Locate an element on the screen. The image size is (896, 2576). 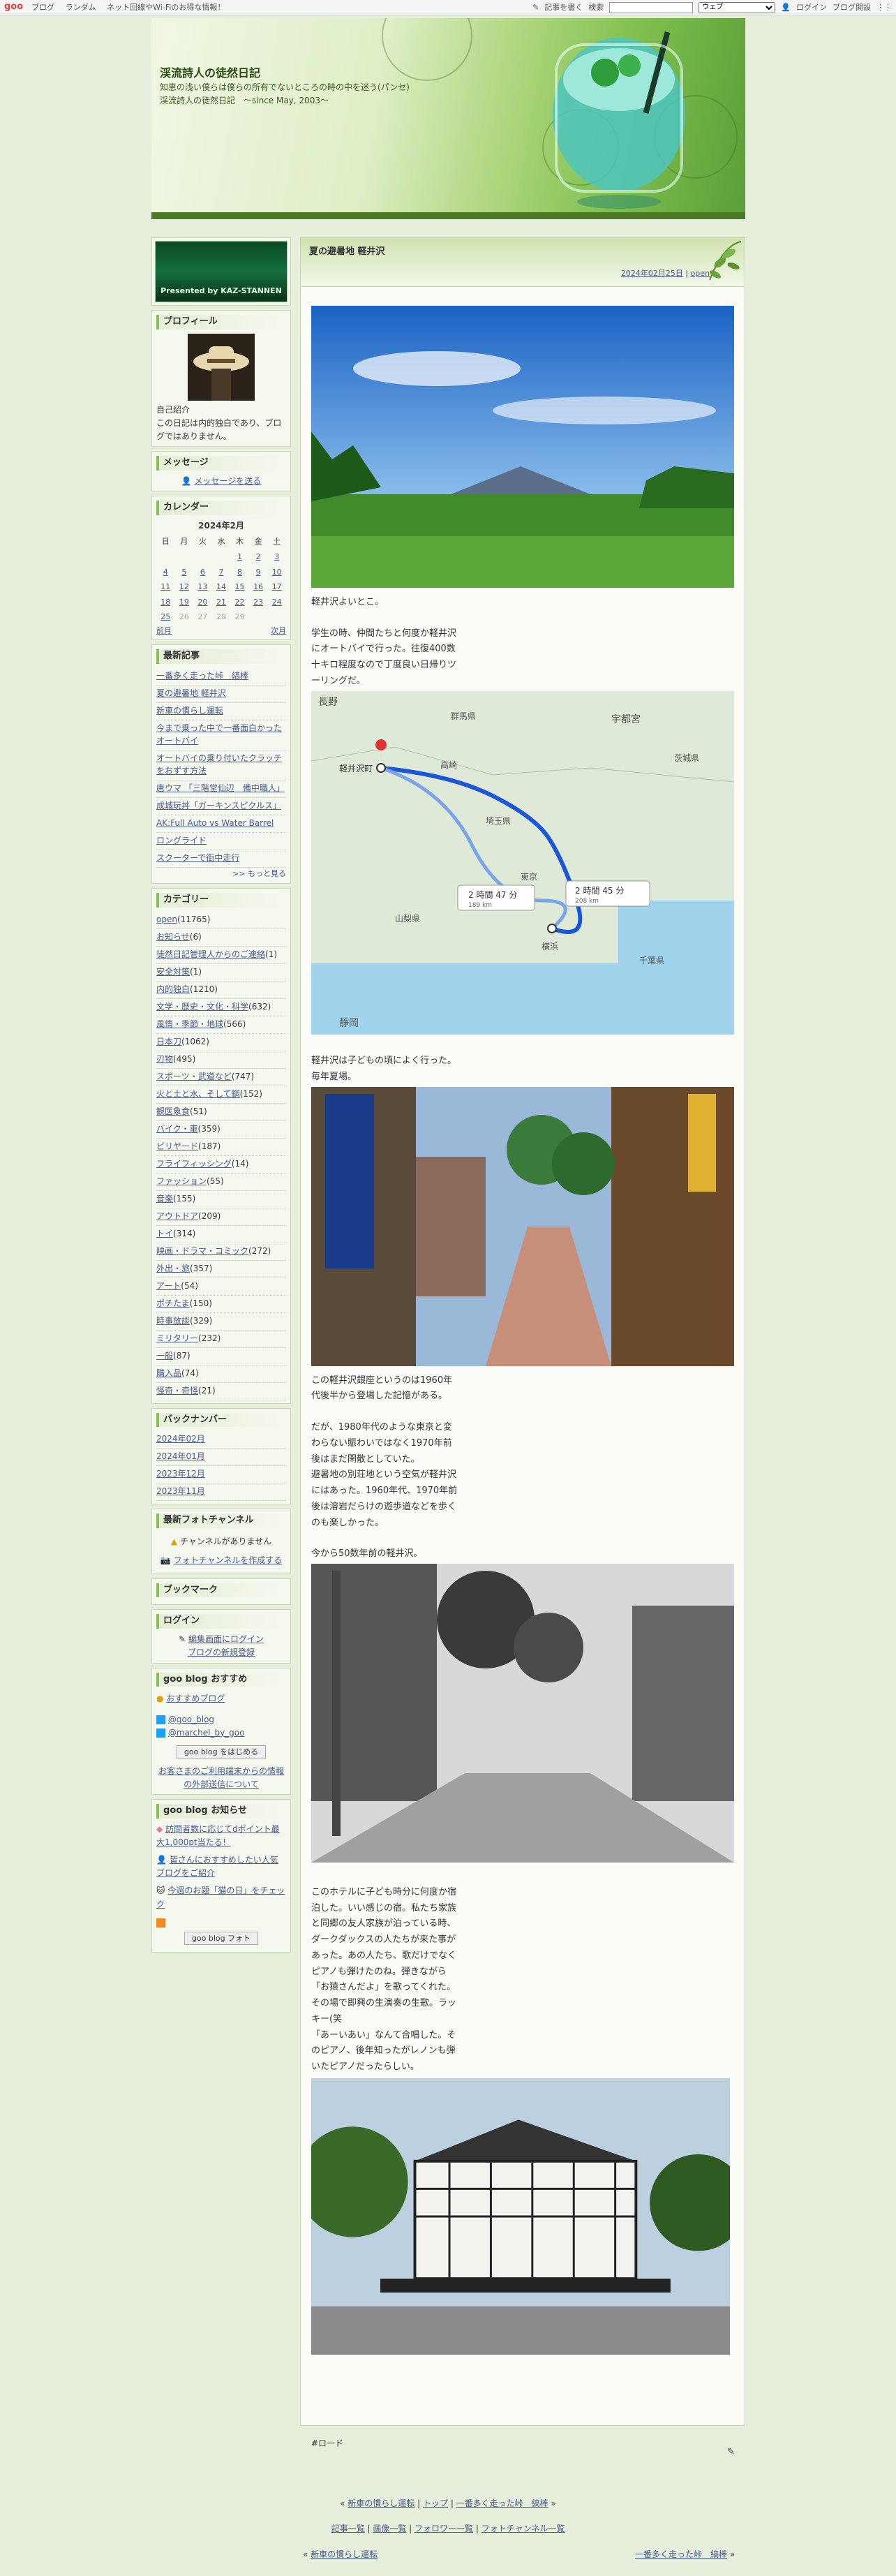
backnumber-link: 2024年02月 is located at coordinates (180, 1439).